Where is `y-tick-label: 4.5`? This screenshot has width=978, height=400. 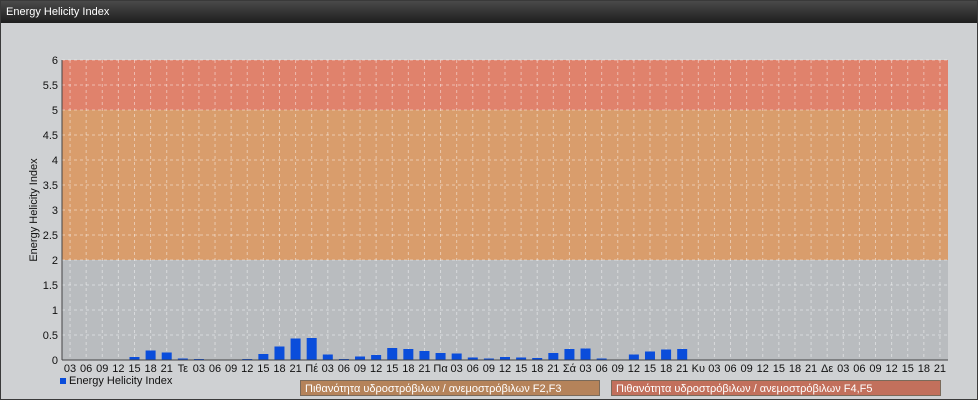
y-tick-label: 4.5 is located at coordinates (50, 136).